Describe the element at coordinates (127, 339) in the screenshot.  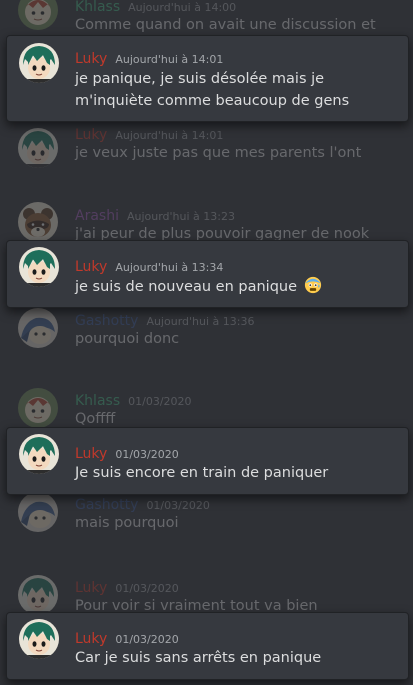
I see `message-text: pourquoi donc` at that location.